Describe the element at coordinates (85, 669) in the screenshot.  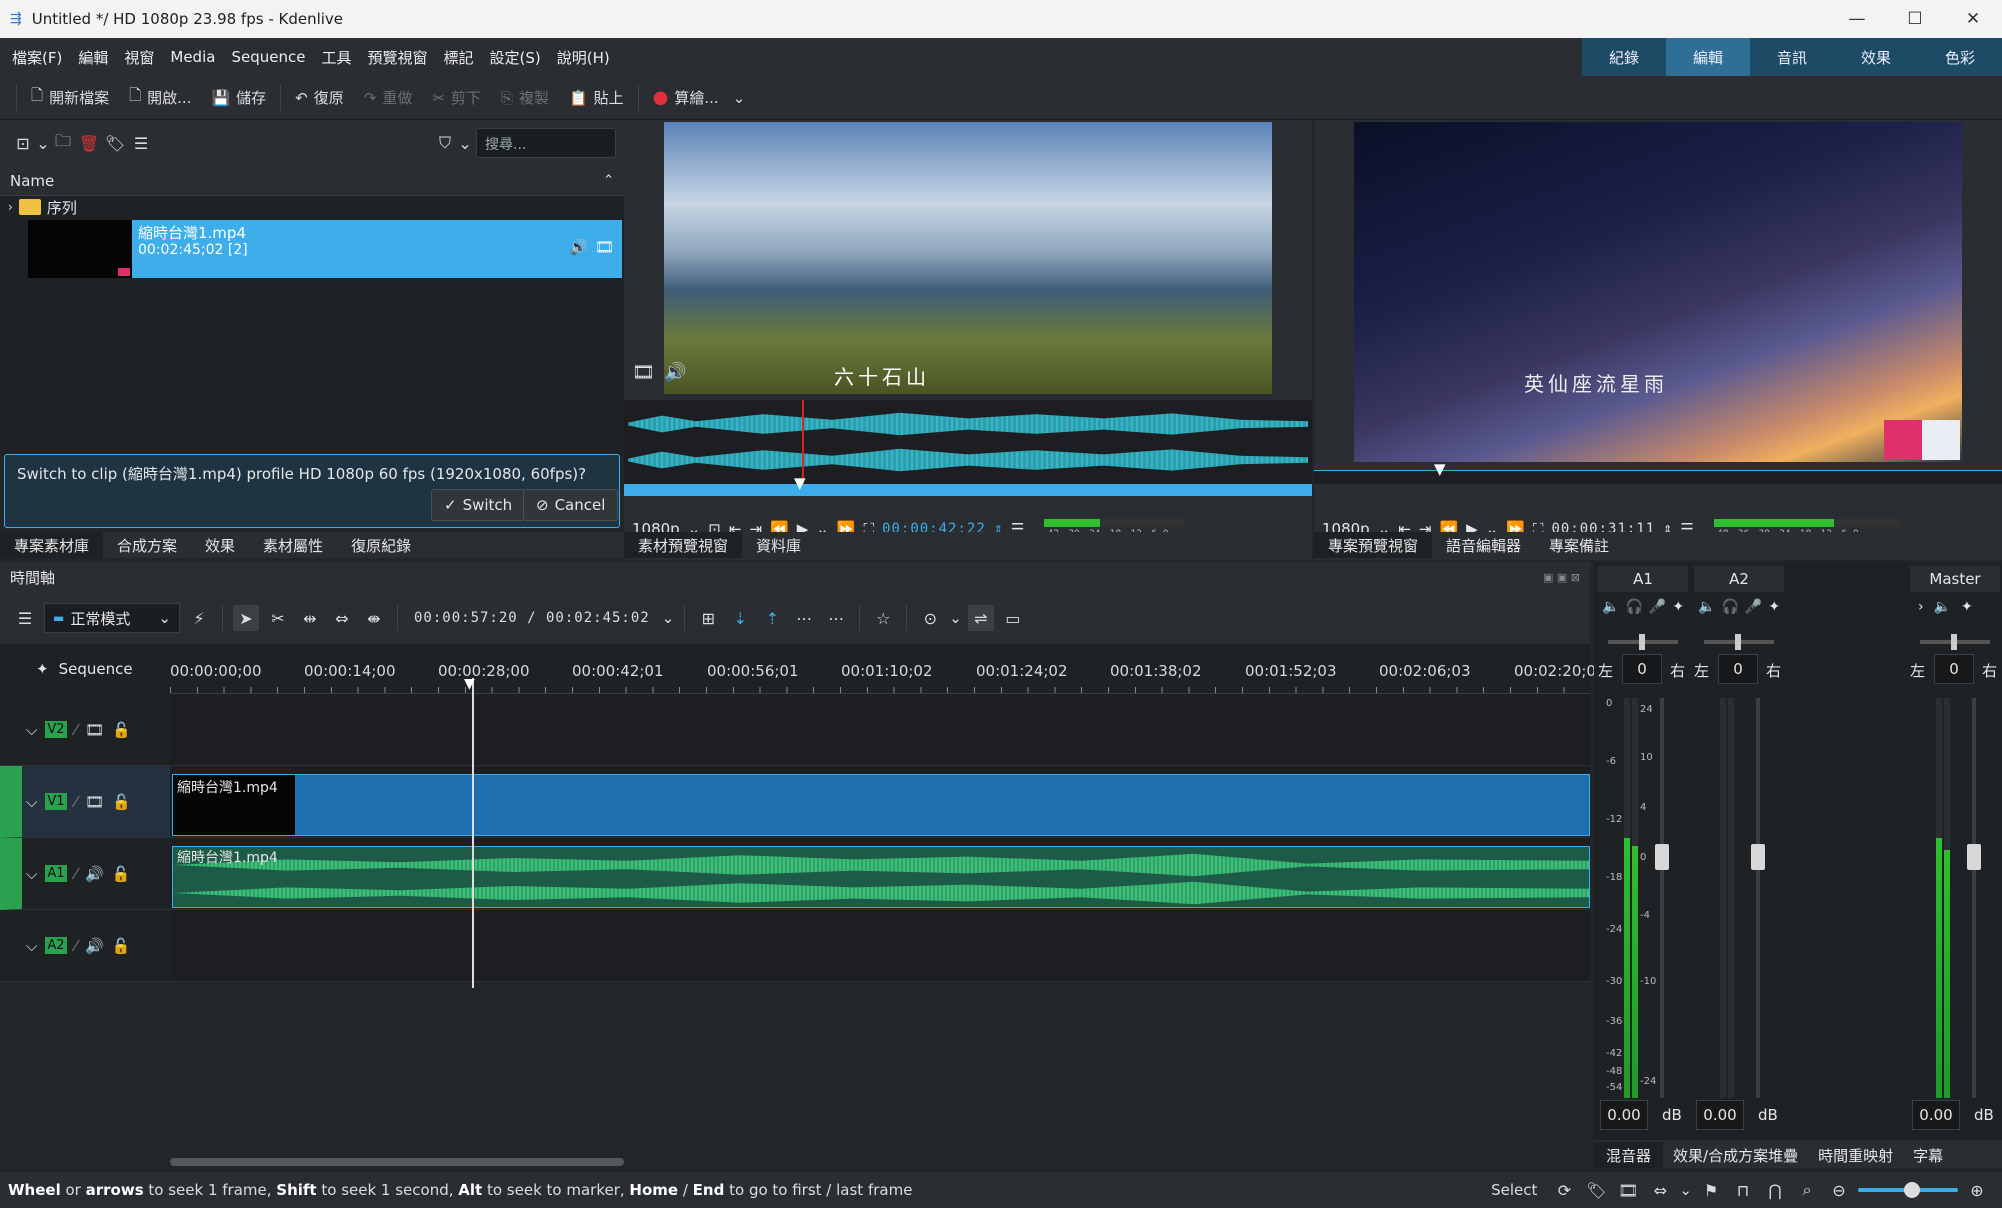
I see `sequence-header: ✦ Sequence` at that location.